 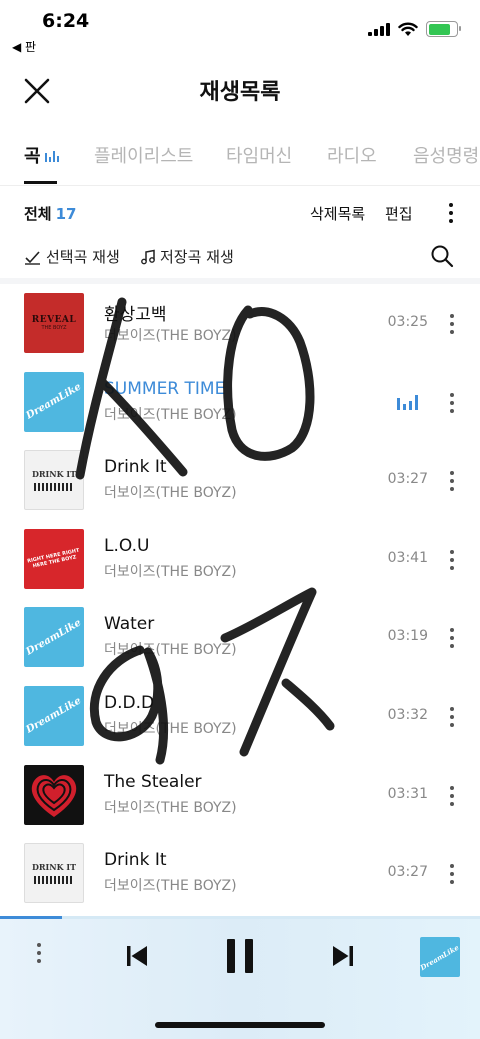 I want to click on next-track-icon, so click(x=343, y=956).